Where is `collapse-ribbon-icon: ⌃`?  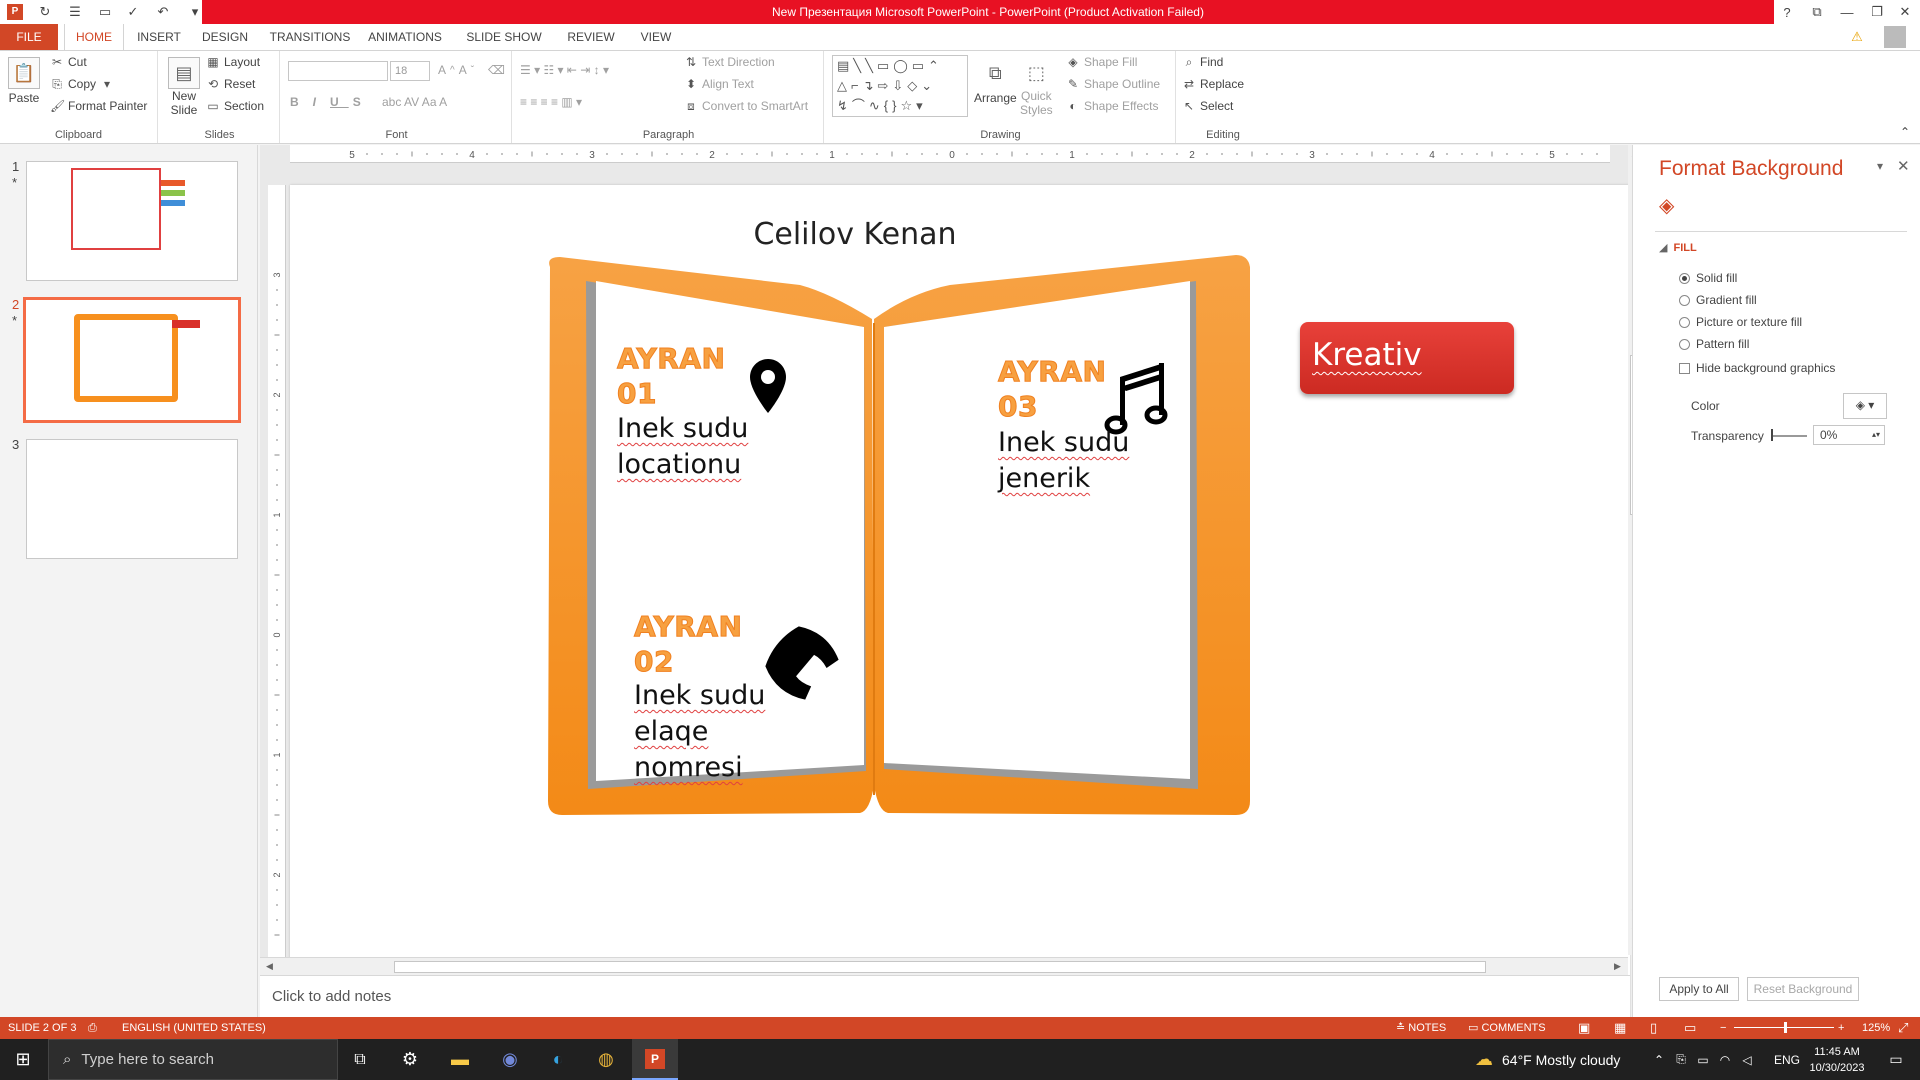 collapse-ribbon-icon: ⌃ is located at coordinates (1905, 132).